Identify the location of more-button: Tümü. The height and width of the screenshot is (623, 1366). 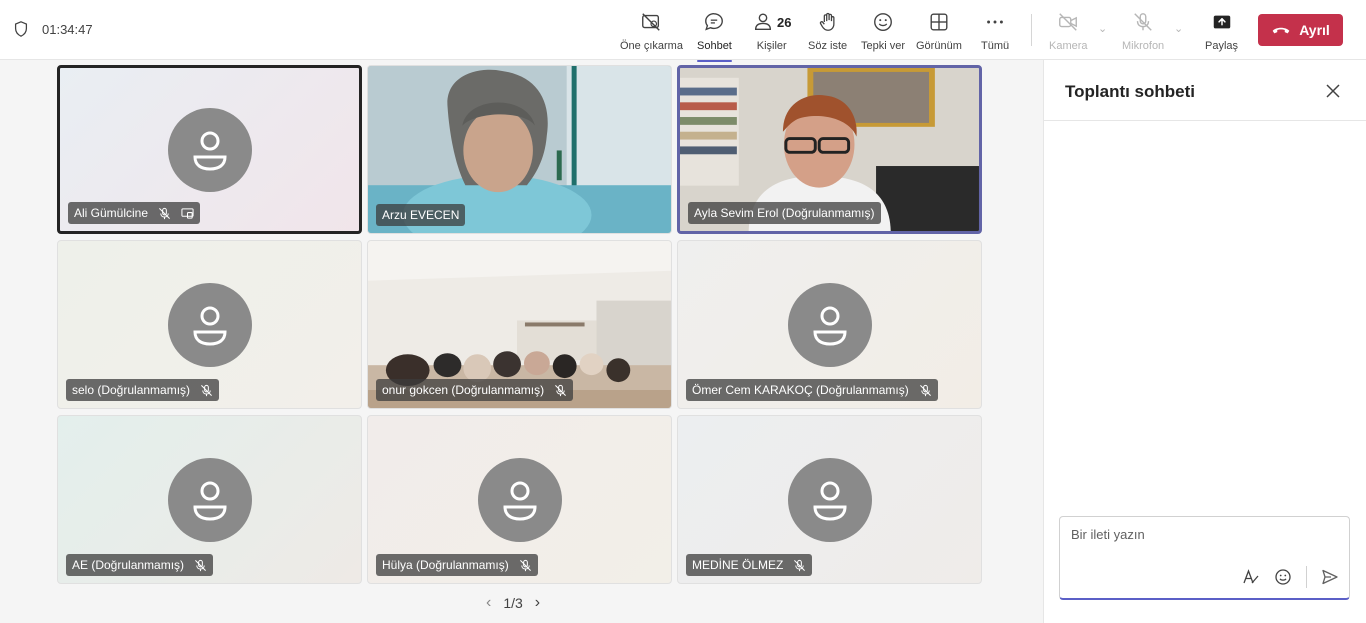
(995, 33).